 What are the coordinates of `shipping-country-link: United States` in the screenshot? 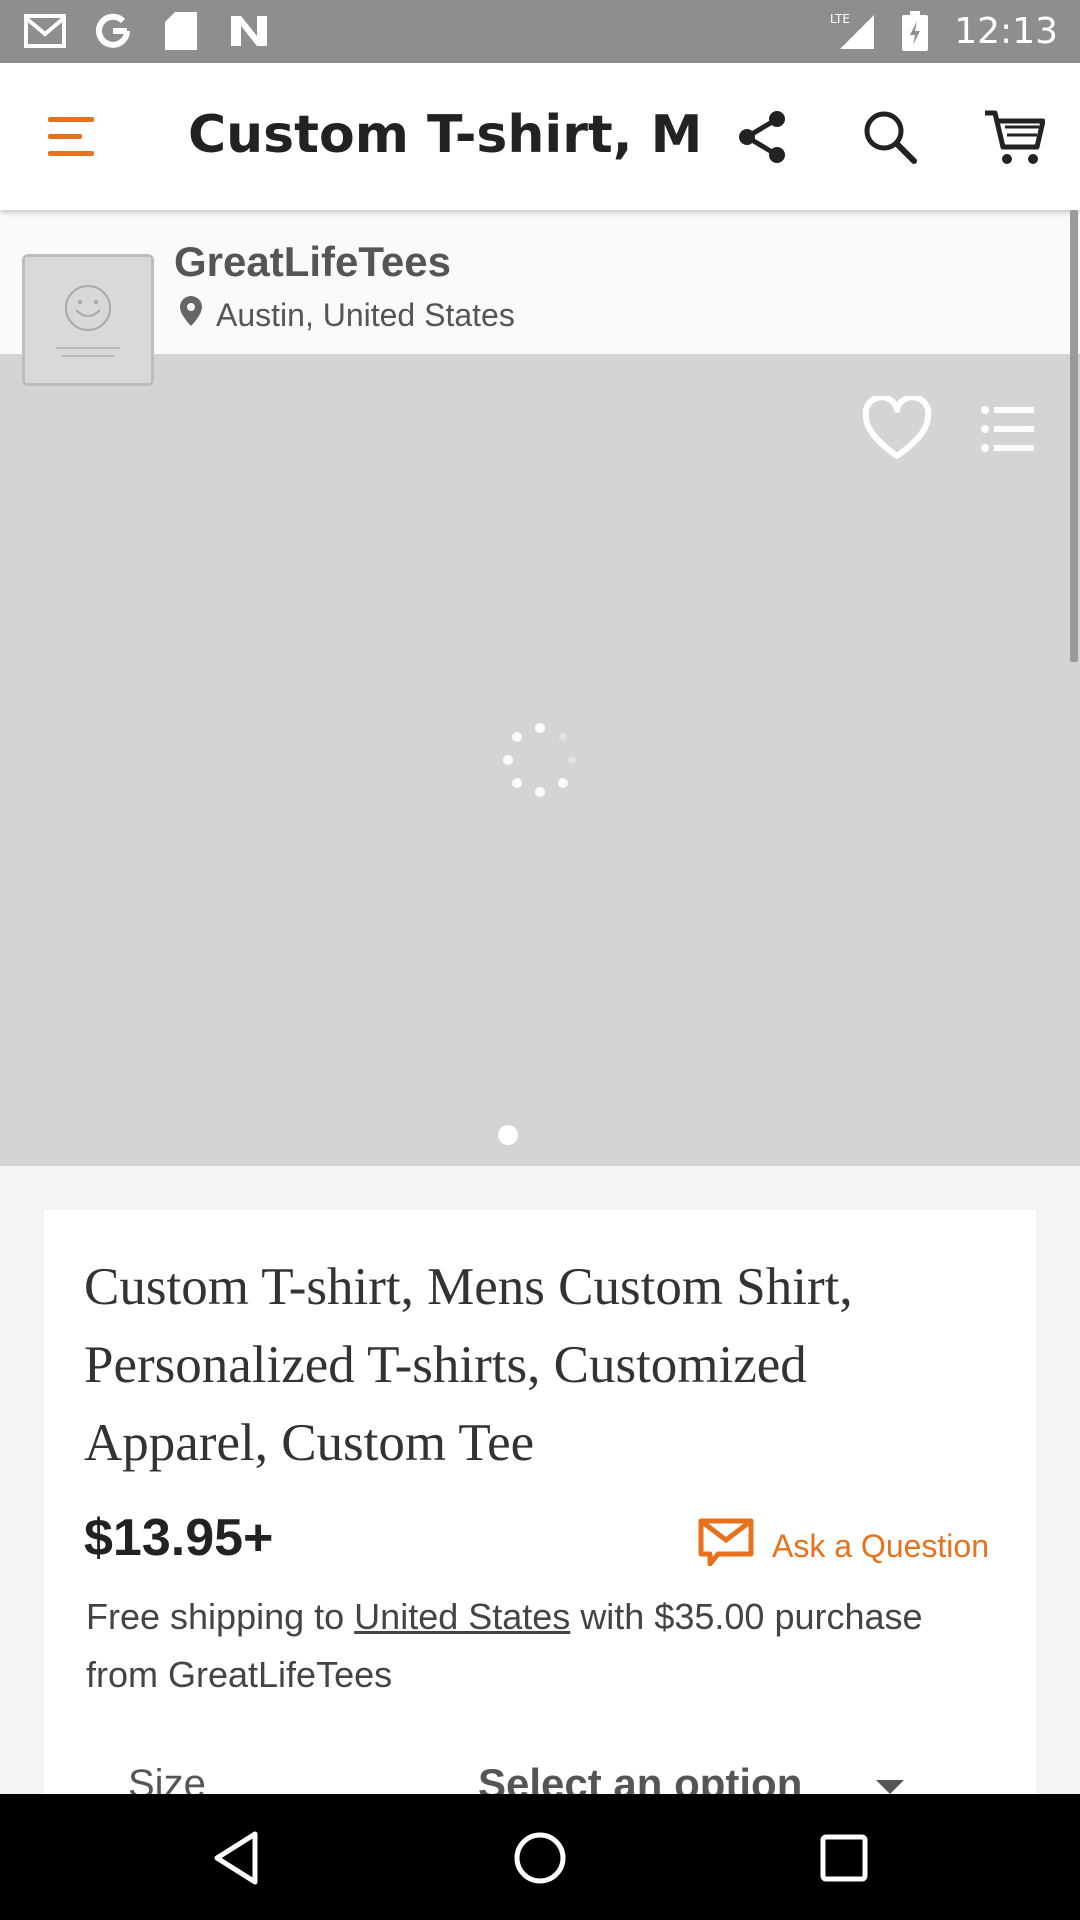 It's located at (462, 1616).